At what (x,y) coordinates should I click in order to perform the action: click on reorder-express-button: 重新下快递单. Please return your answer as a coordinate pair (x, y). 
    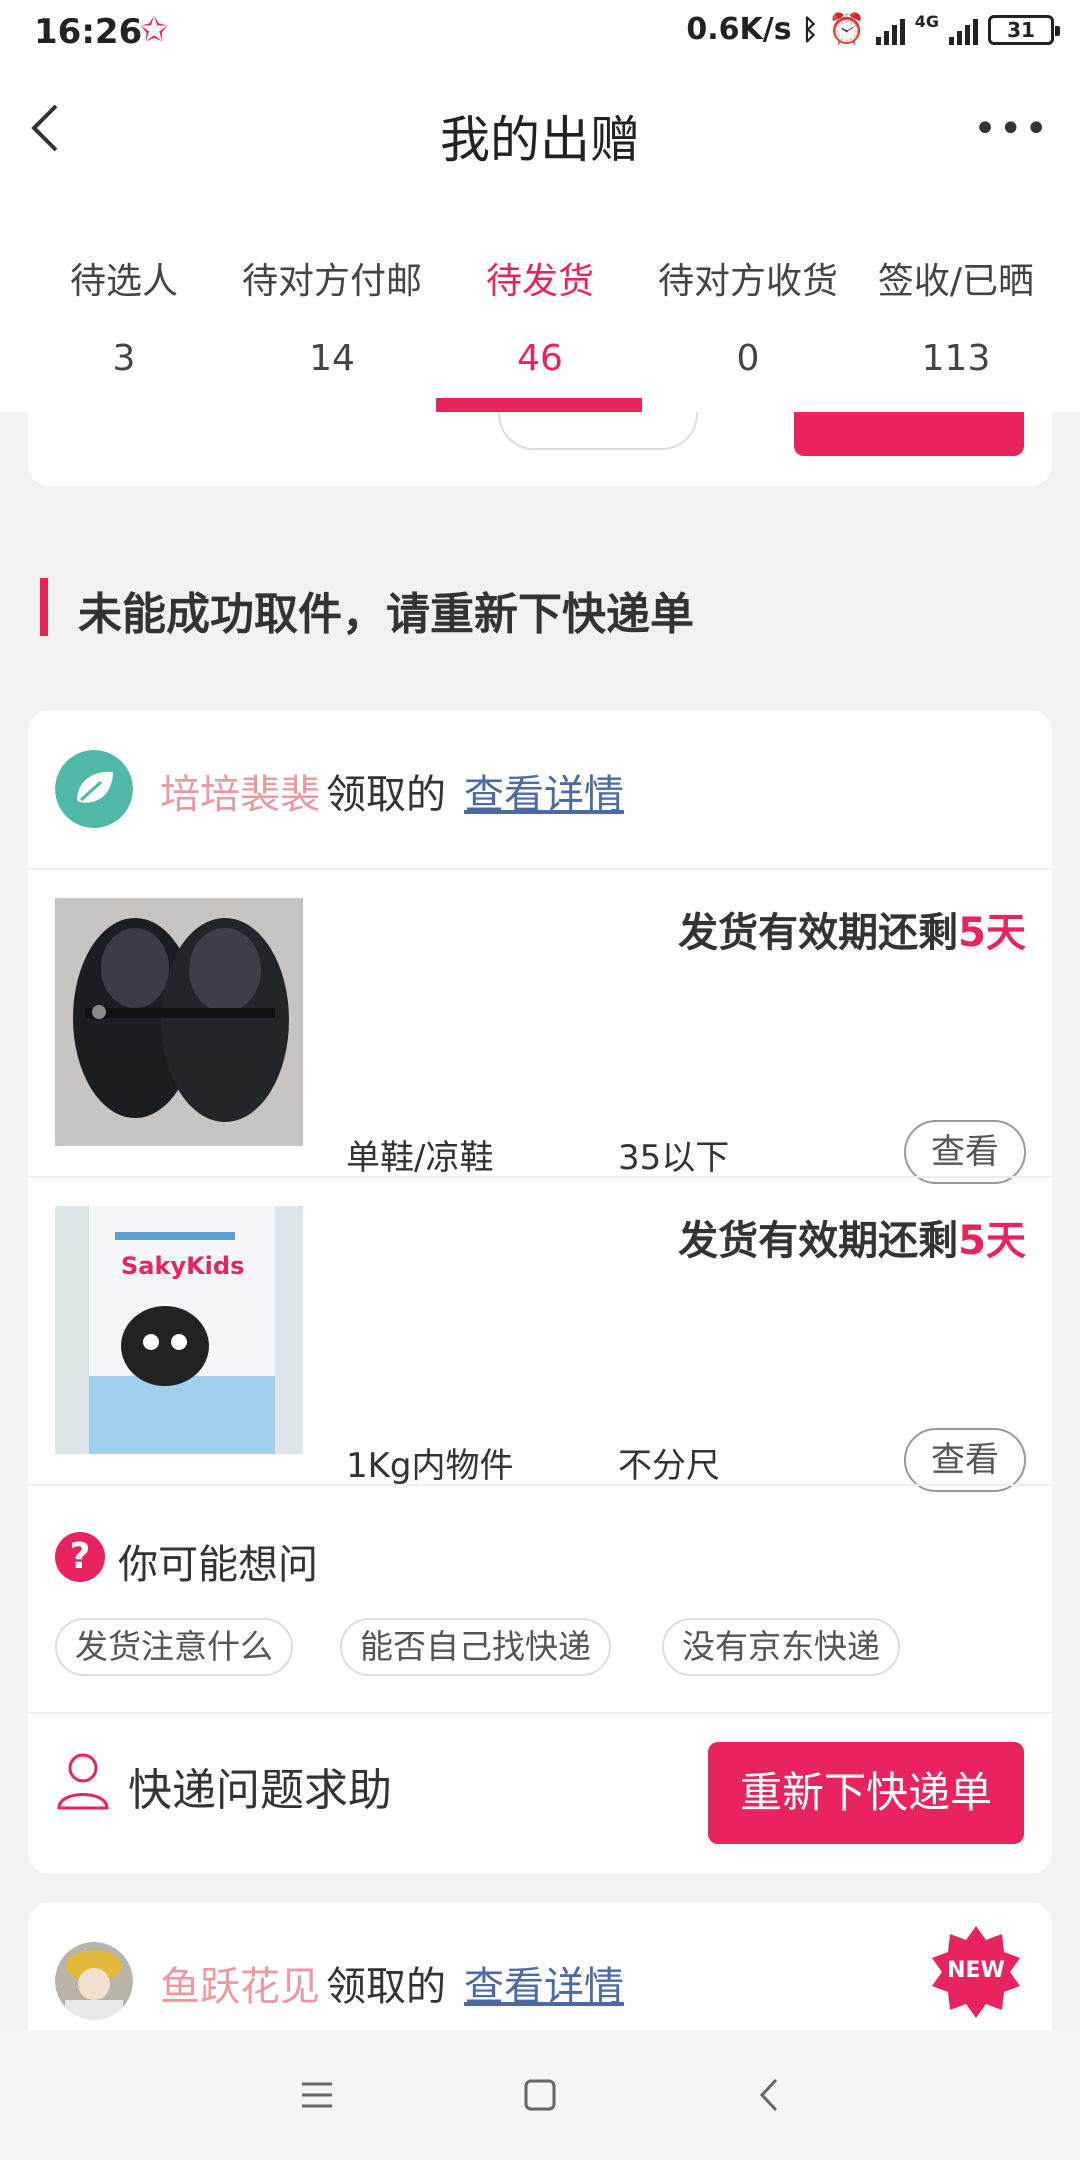
    Looking at the image, I should click on (866, 1793).